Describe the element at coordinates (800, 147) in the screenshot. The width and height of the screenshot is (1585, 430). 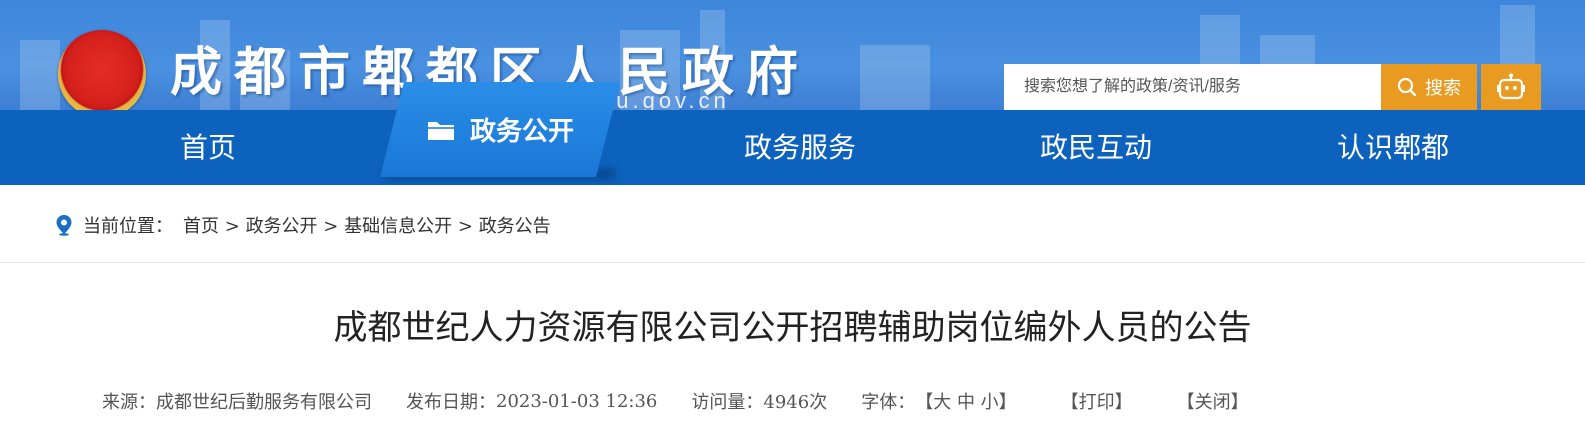
I see `nav-item-government-services: 政务服务` at that location.